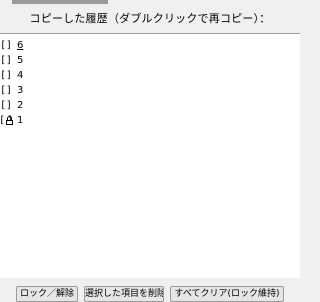  I want to click on history-header: コピーした履歴（ダブルクリックで再コピー）：, so click(150, 18).